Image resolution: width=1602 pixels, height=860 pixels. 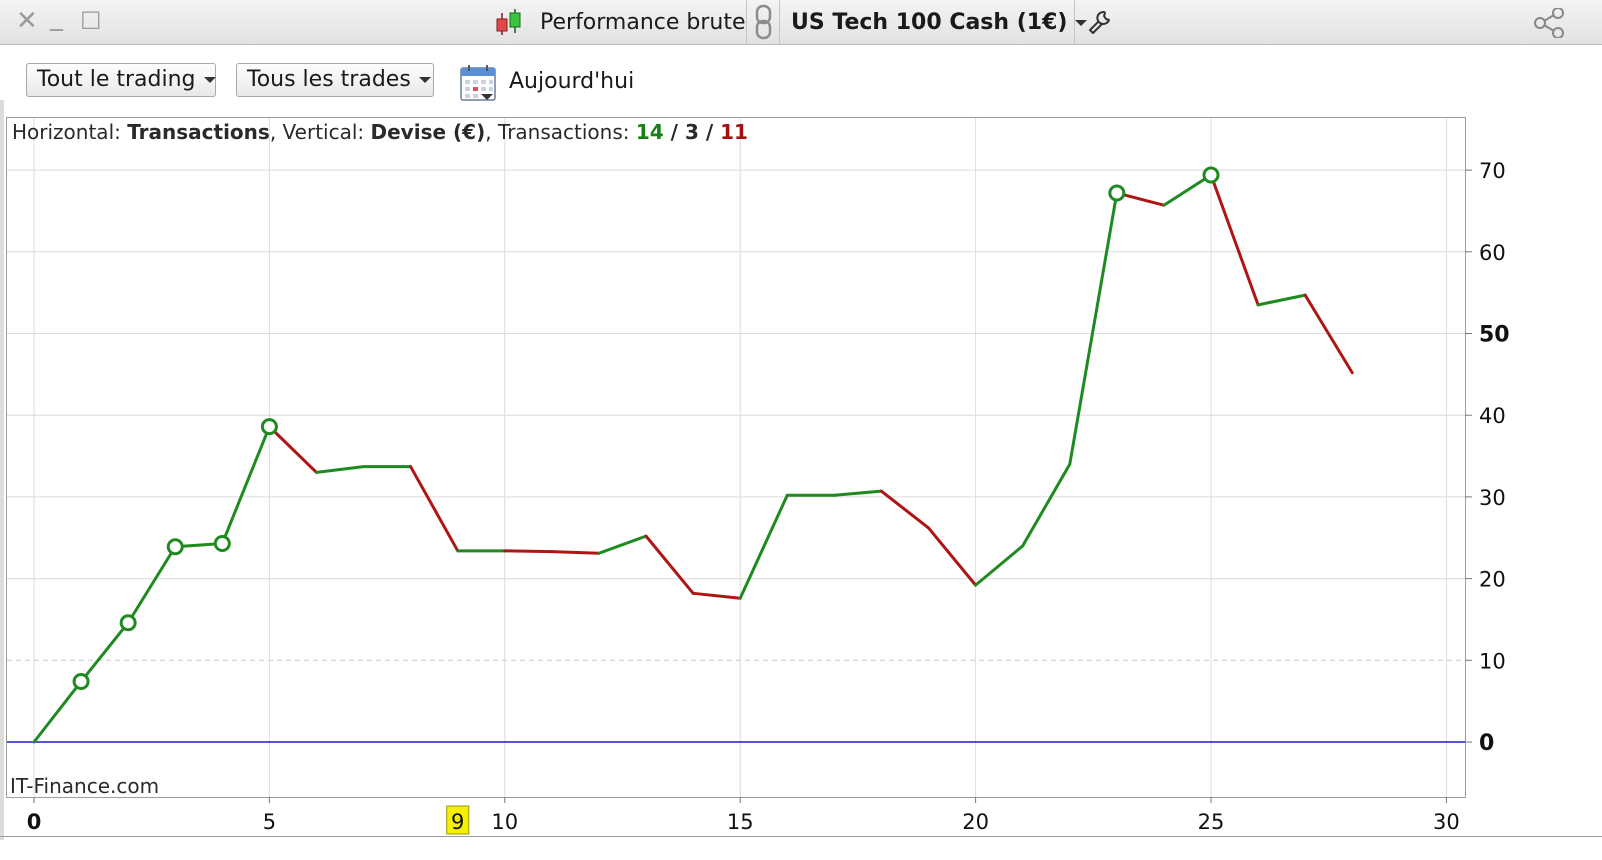 I want to click on x-tick-label: 0, so click(x=34, y=822).